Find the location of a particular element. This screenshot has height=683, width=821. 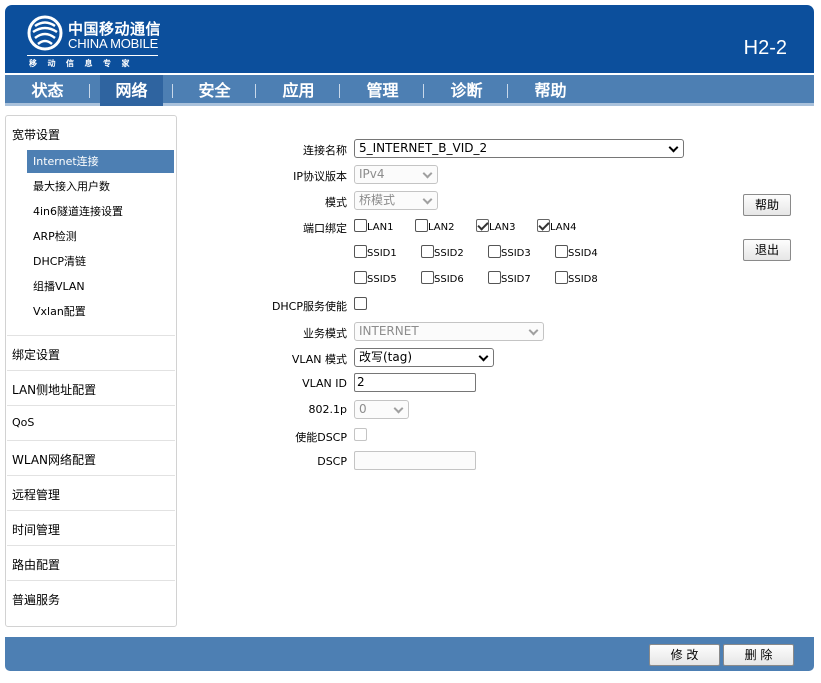

lan2-checkbox is located at coordinates (421, 225).